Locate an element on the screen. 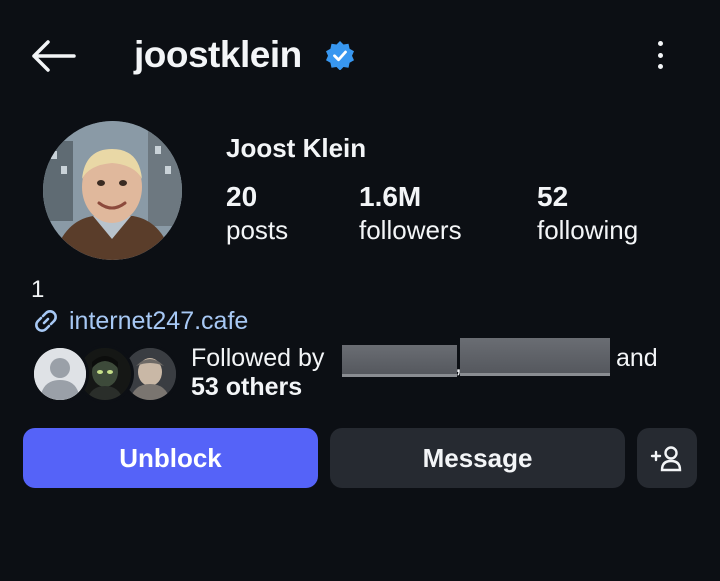  more-vertical-icon is located at coordinates (660, 43).